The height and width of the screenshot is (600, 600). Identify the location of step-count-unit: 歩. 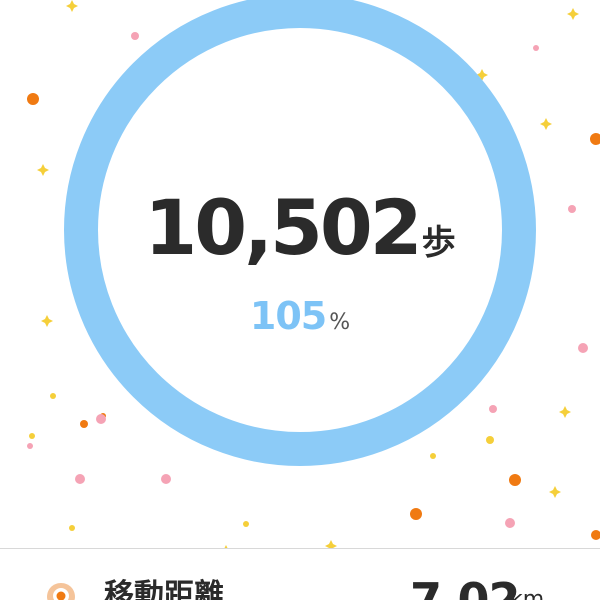
(438, 243).